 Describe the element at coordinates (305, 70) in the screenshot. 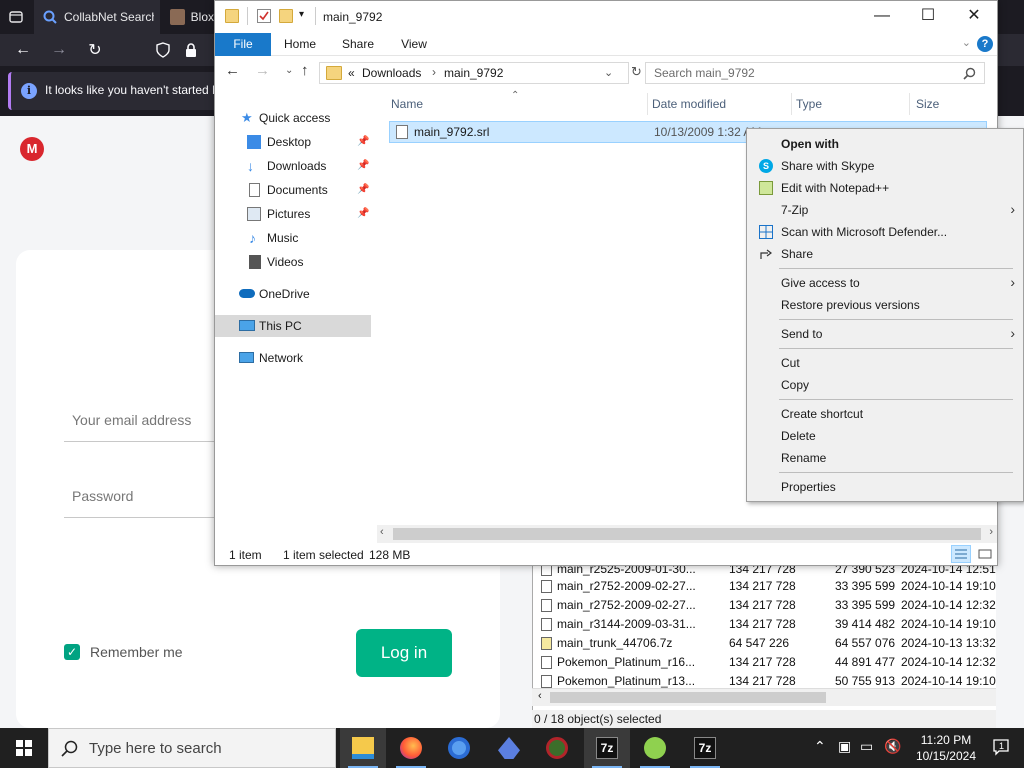

I see `up-button: ↑` at that location.